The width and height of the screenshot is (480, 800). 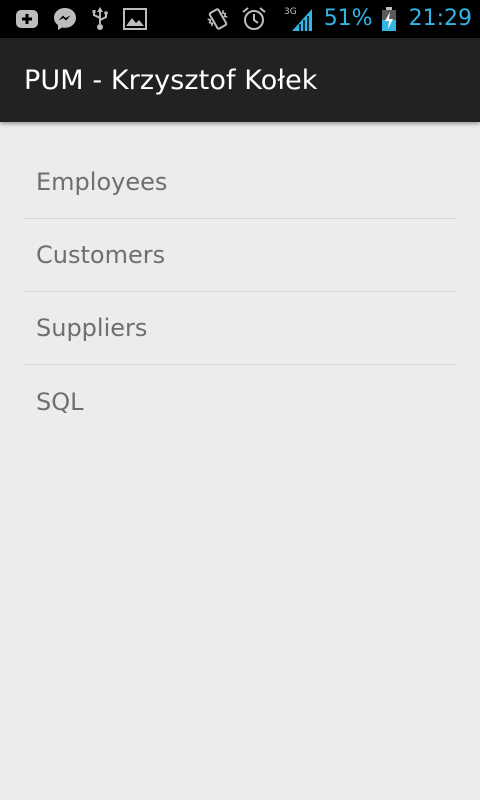 What do you see at coordinates (254, 19) in the screenshot?
I see `alarm-icon` at bounding box center [254, 19].